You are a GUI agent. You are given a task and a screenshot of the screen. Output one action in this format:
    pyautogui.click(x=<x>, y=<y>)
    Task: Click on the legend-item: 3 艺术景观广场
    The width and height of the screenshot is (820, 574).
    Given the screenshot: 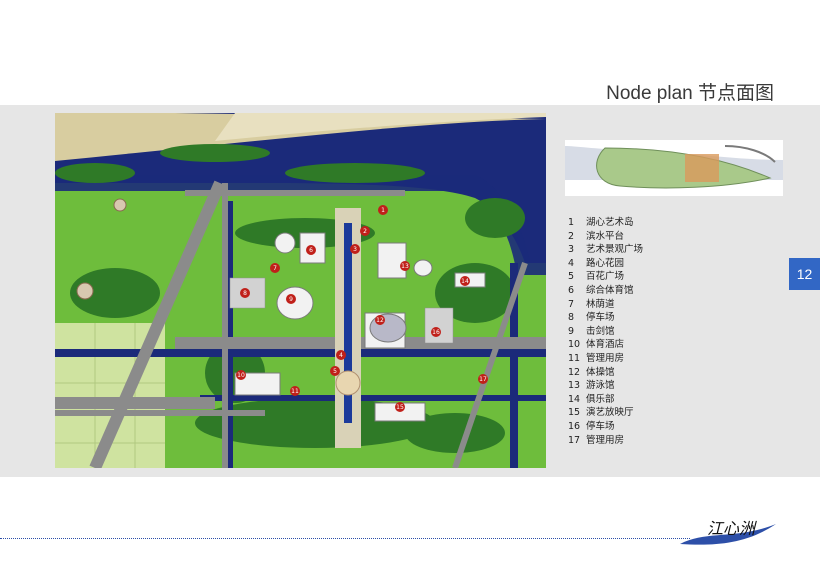 What is the action you would take?
    pyautogui.click(x=605, y=250)
    